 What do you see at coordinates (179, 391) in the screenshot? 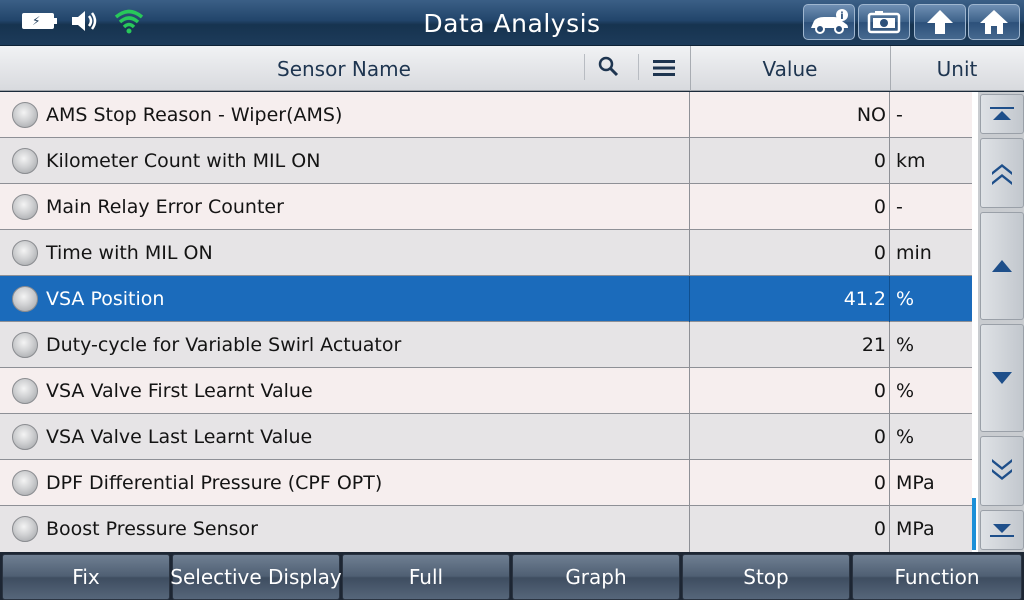
I see `sensor-name: VSA Valve First Learnt Value` at bounding box center [179, 391].